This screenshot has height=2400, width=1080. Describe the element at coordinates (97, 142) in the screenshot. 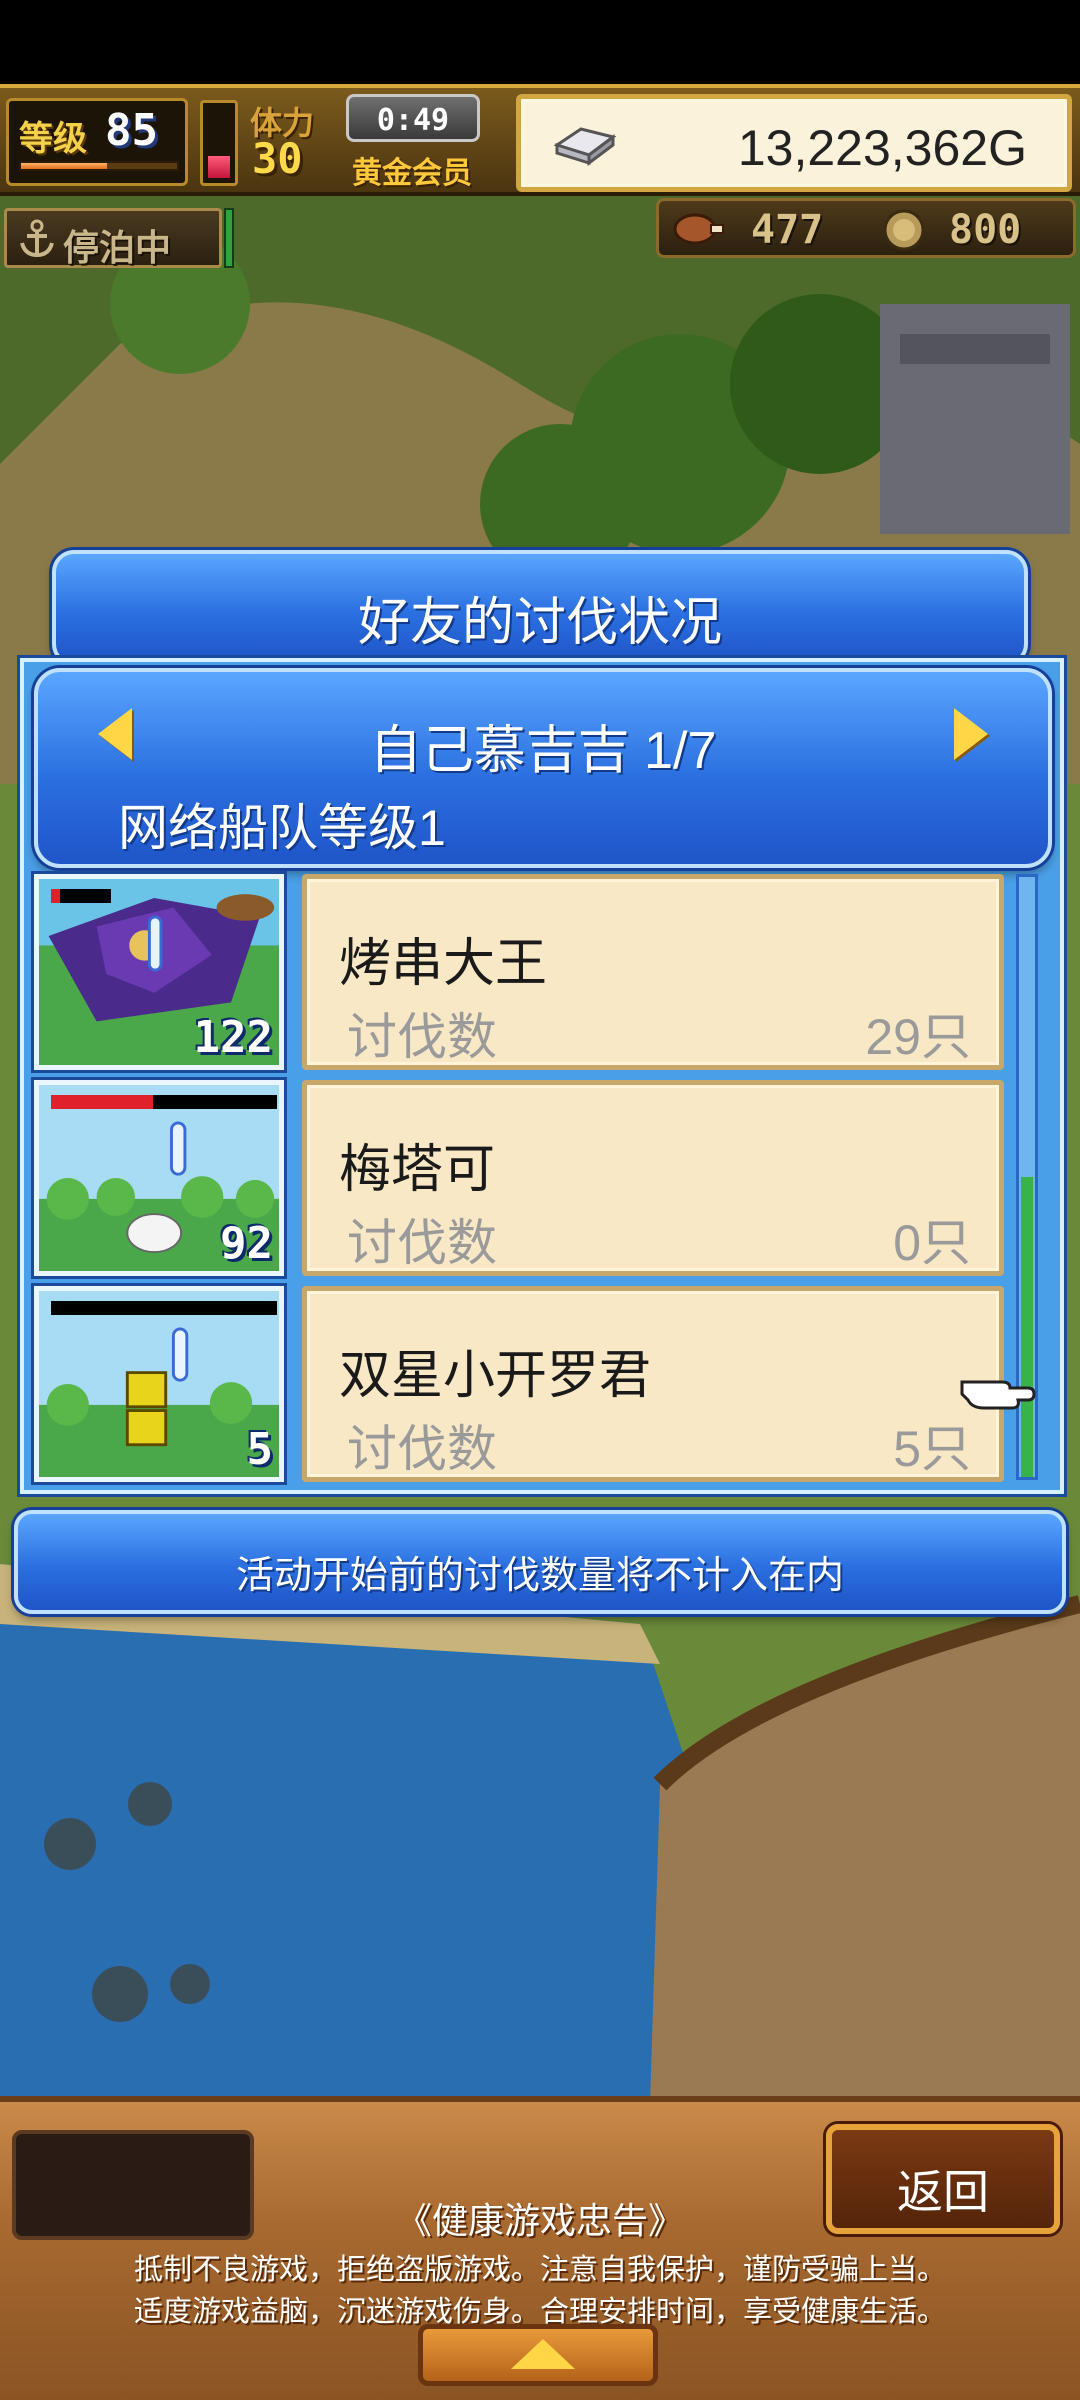

I see `level-panel: 等级 85` at that location.